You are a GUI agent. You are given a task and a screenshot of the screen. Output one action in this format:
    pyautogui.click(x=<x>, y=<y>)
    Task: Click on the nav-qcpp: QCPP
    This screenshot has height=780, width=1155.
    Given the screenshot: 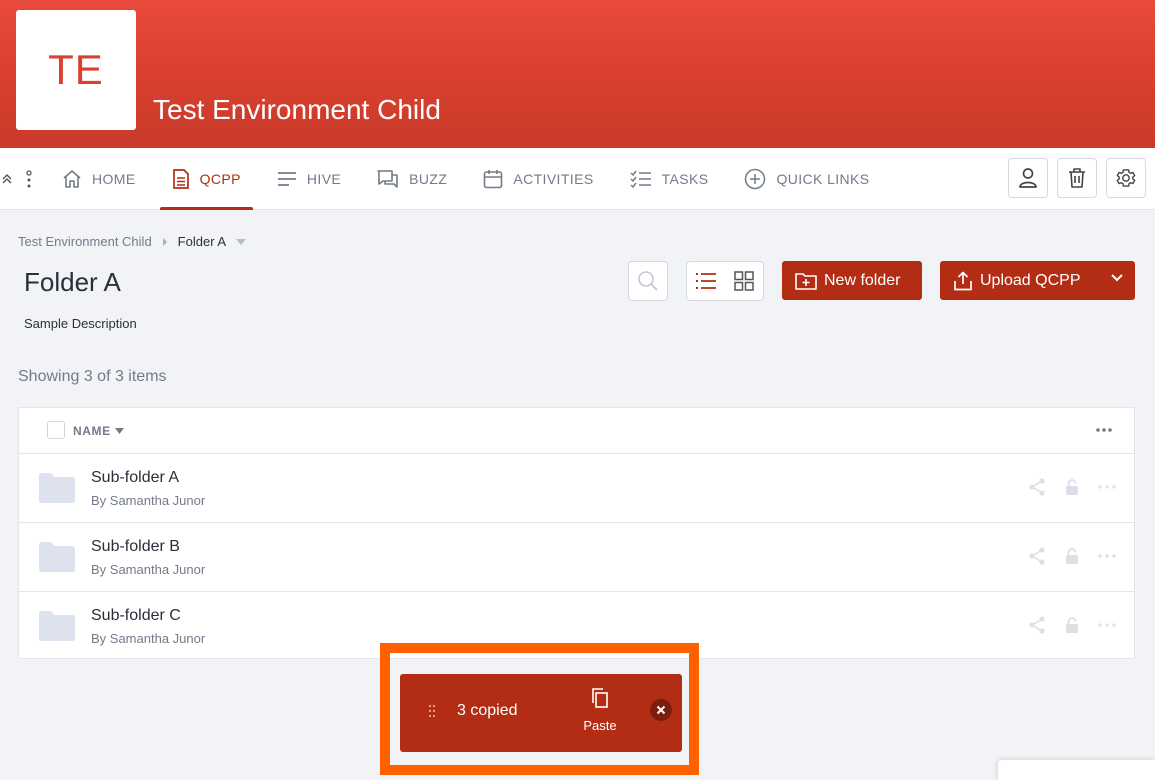 What is the action you would take?
    pyautogui.click(x=206, y=179)
    